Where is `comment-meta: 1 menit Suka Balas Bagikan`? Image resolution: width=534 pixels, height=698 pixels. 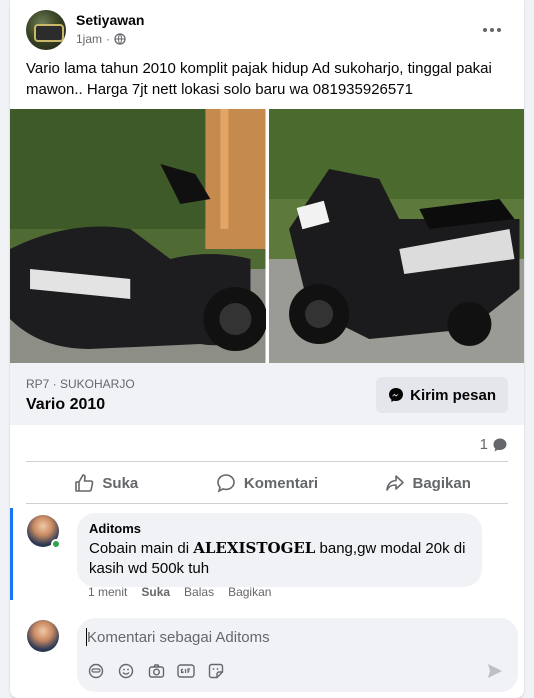
comment-meta: 1 menit Suka Balas Bagikan is located at coordinates (179, 592).